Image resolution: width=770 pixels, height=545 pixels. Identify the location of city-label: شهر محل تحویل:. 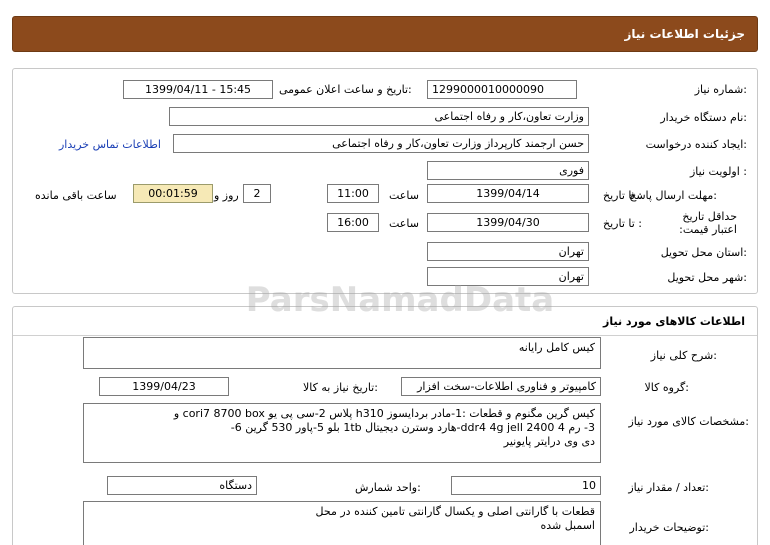
(707, 277).